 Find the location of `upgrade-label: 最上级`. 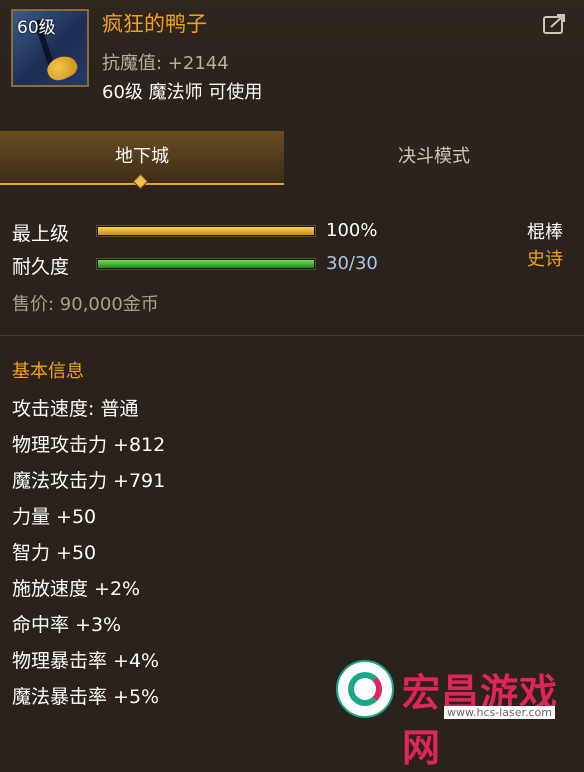

upgrade-label: 最上级 is located at coordinates (41, 234).